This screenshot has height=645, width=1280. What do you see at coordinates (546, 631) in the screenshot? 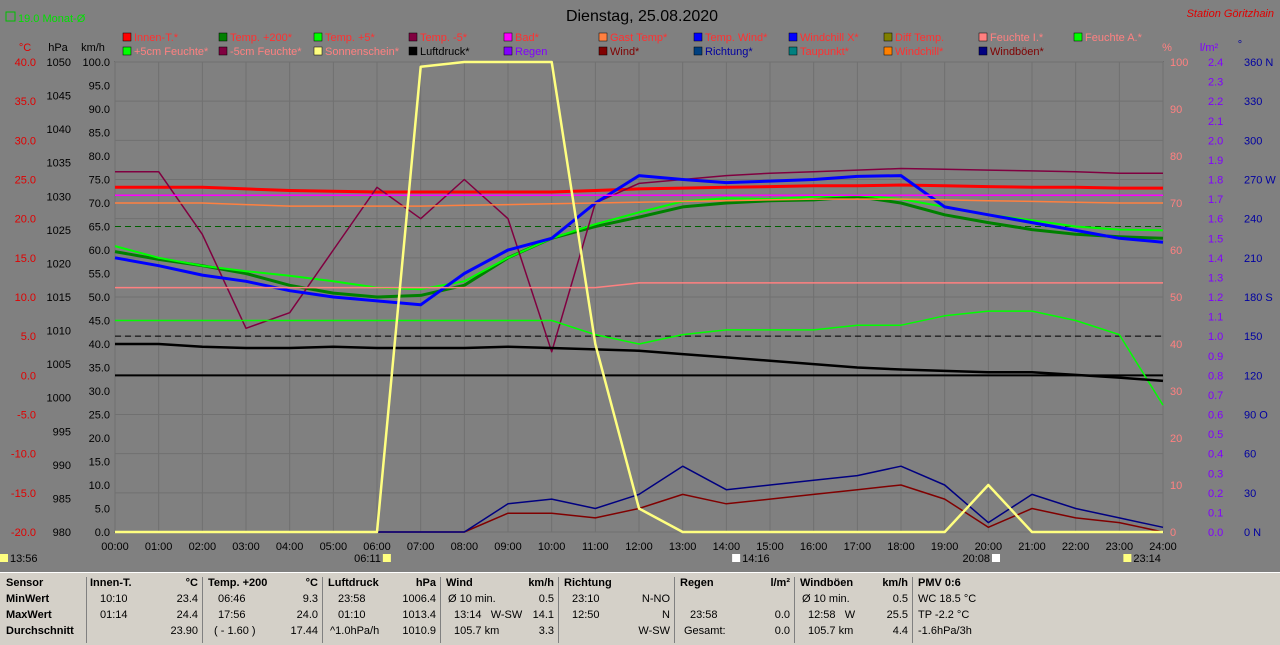
I see `stat-value: 3.3` at bounding box center [546, 631].